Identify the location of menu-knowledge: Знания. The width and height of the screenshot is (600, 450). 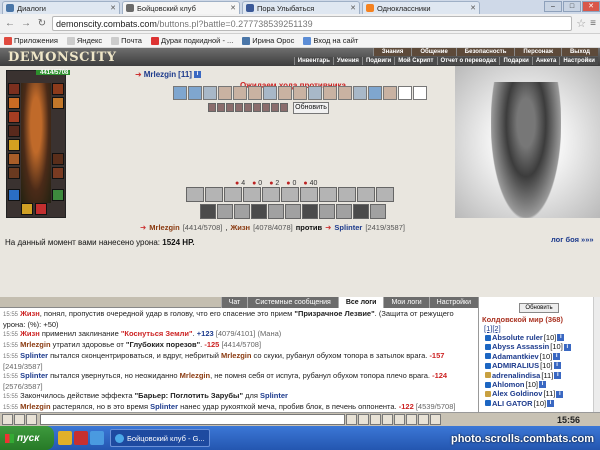
(392, 52).